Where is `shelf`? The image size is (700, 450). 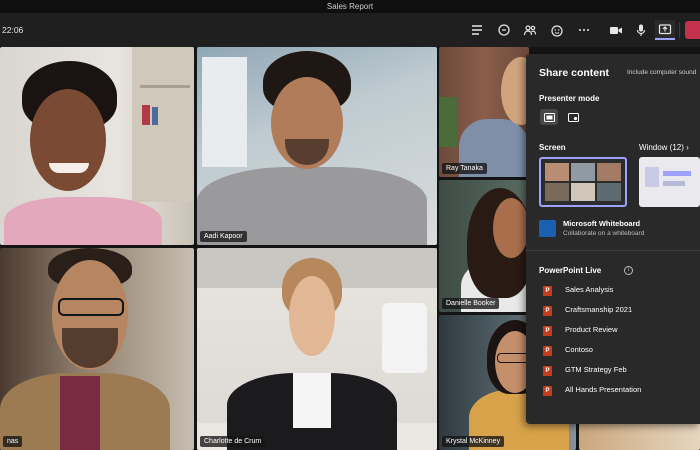 shelf is located at coordinates (165, 86).